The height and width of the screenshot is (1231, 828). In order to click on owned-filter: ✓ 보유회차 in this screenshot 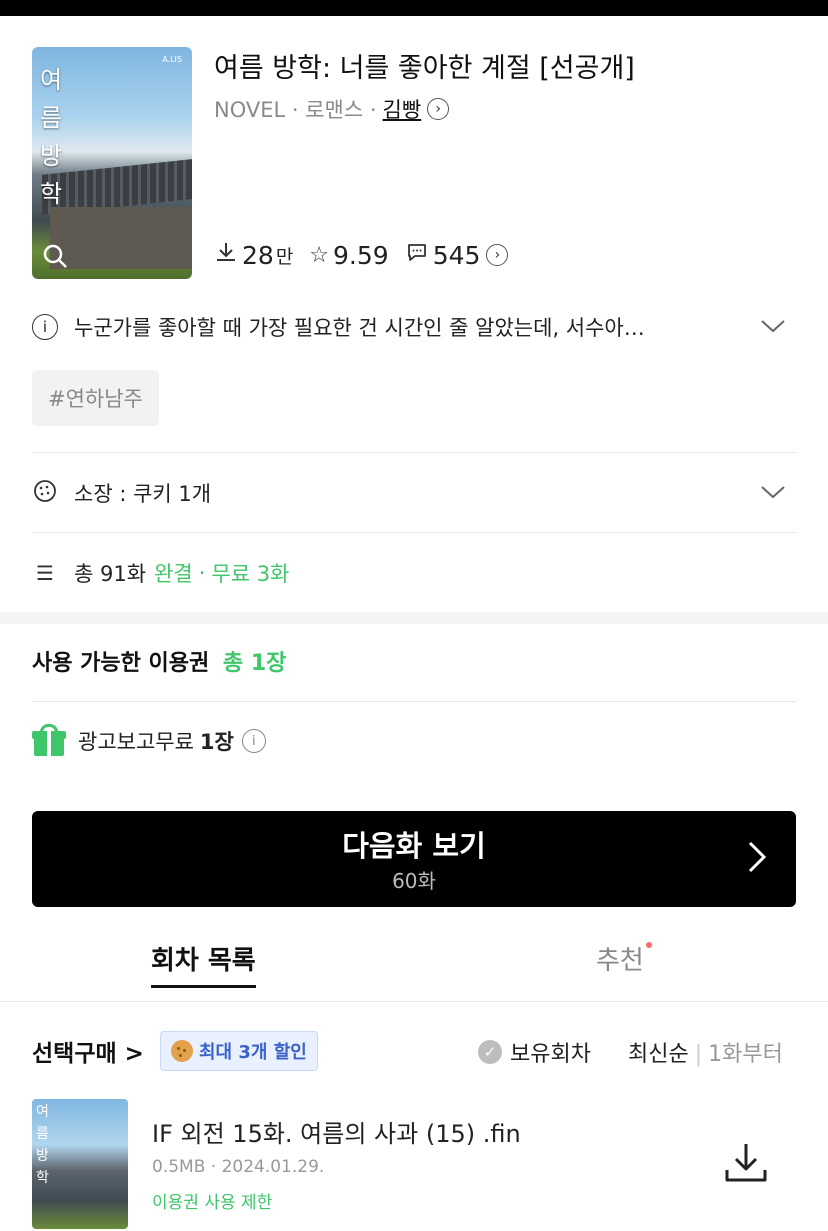, I will do `click(534, 1052)`.